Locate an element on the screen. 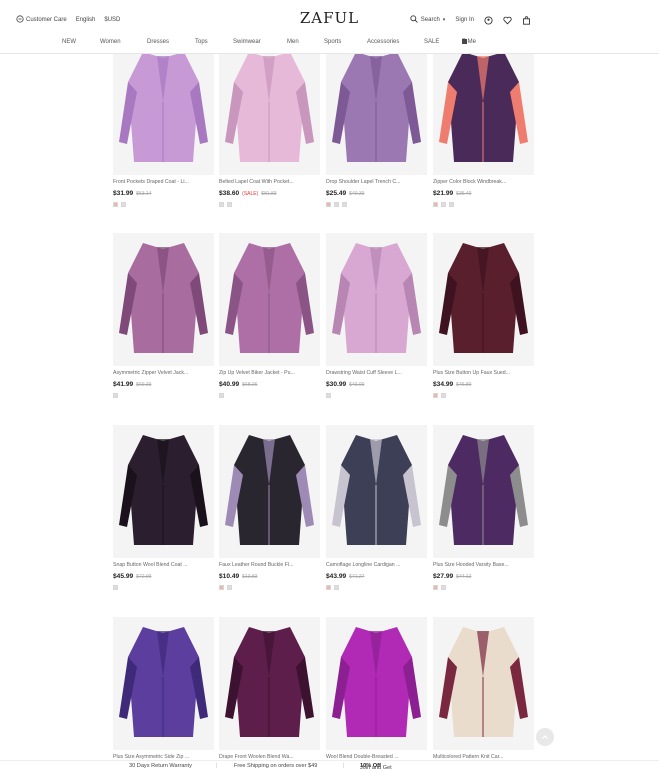  product-prices: $40.99 $68.26 is located at coordinates (269, 385).